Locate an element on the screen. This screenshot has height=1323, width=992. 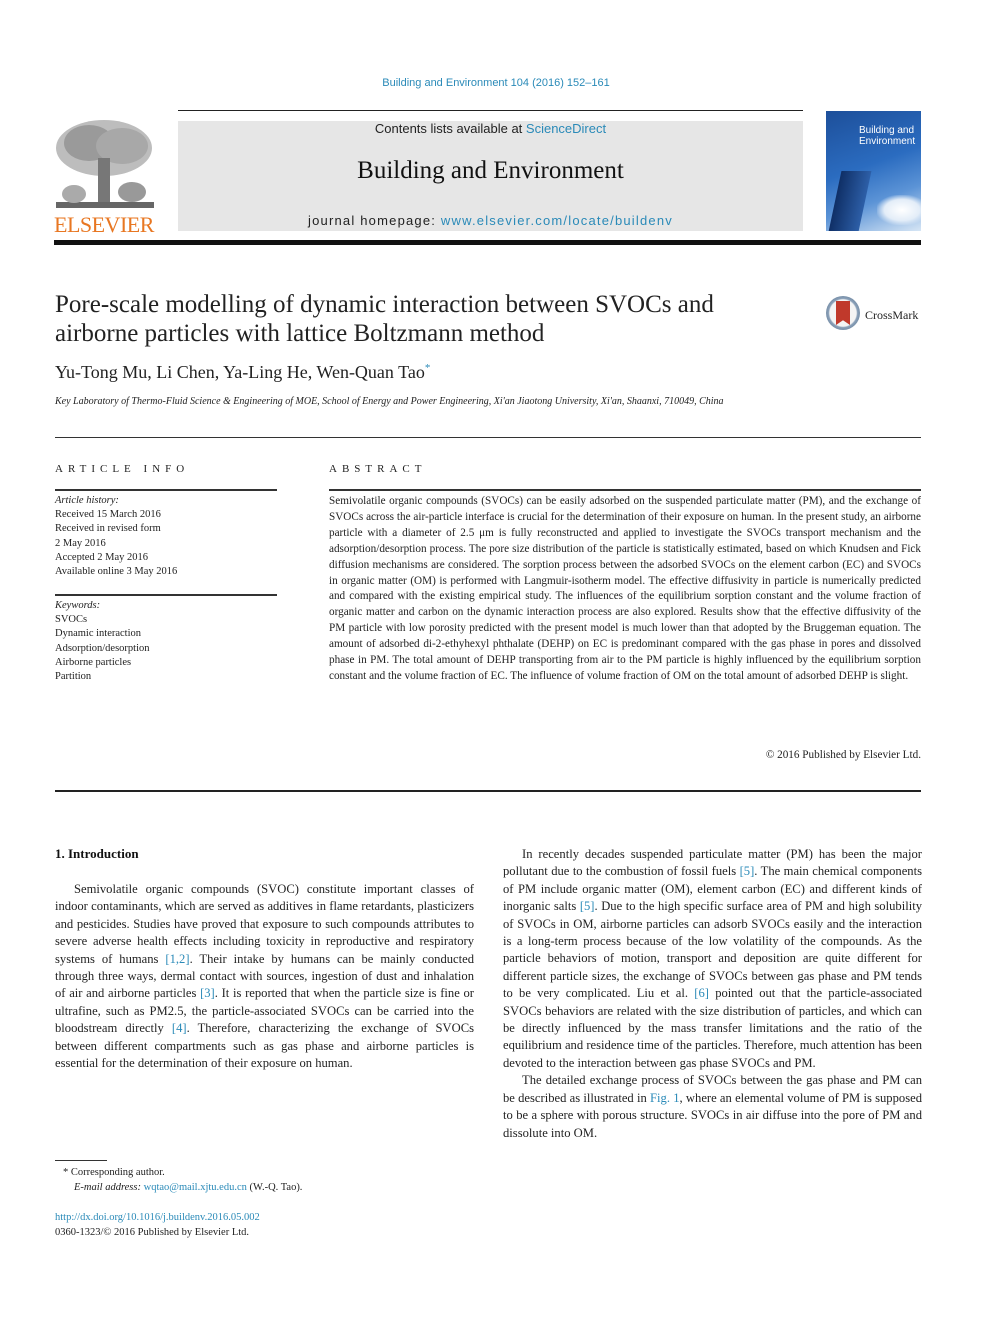
header-rule is located at coordinates (490, 110).